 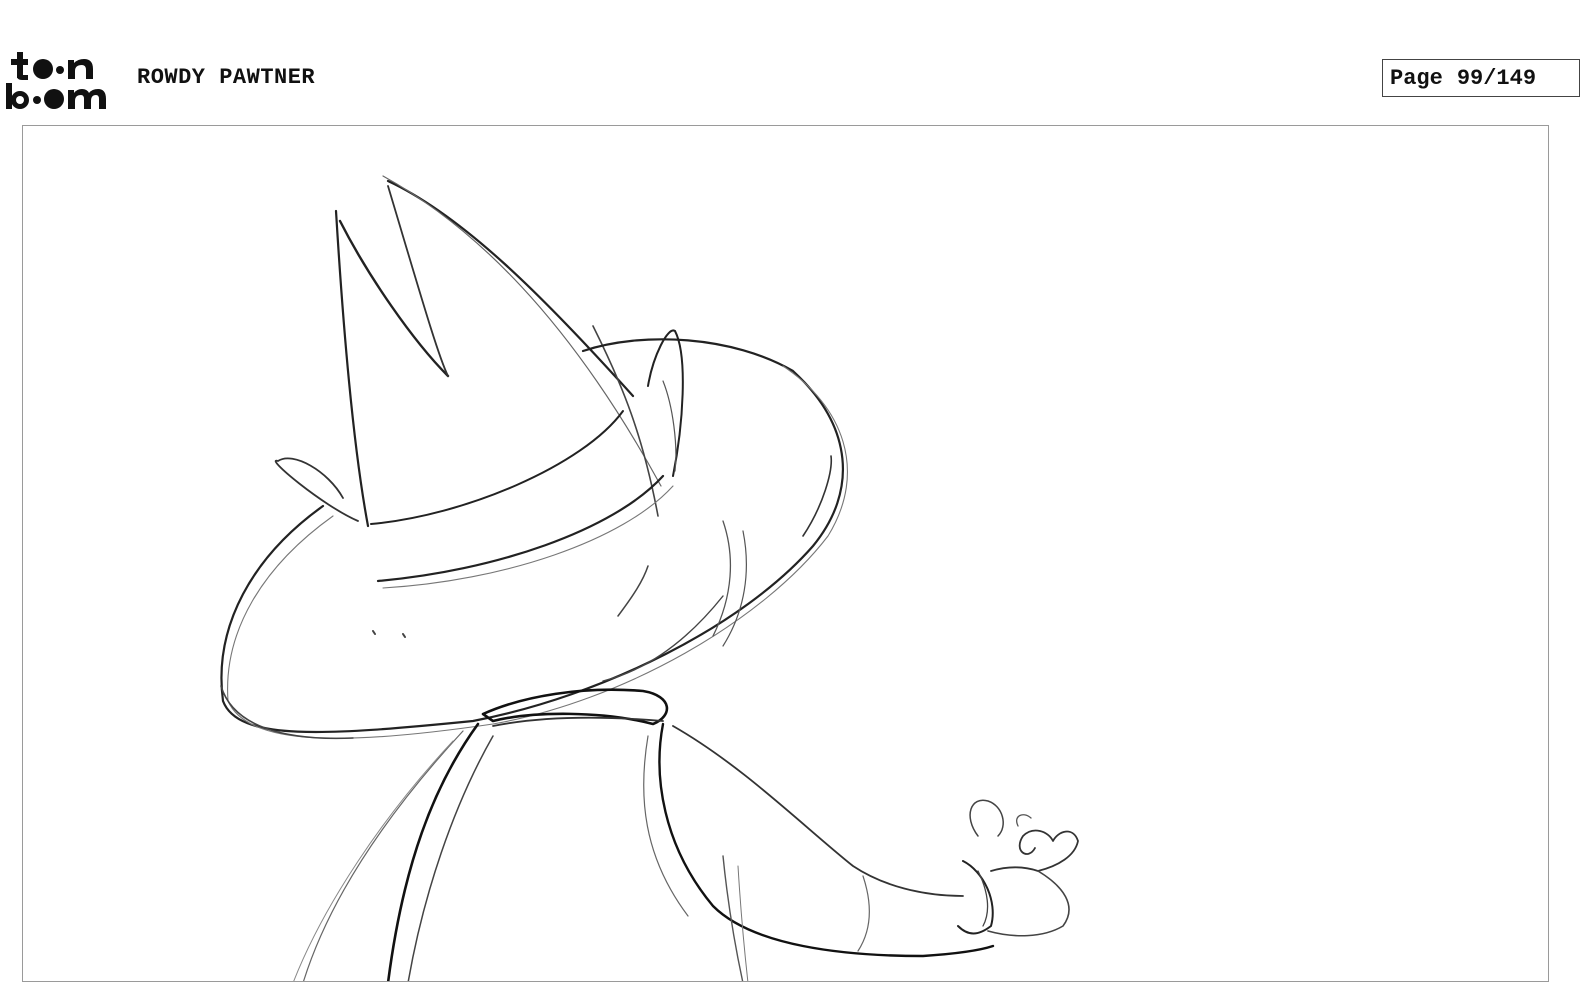 I want to click on page-indicator: Page 99/149, so click(x=1481, y=78).